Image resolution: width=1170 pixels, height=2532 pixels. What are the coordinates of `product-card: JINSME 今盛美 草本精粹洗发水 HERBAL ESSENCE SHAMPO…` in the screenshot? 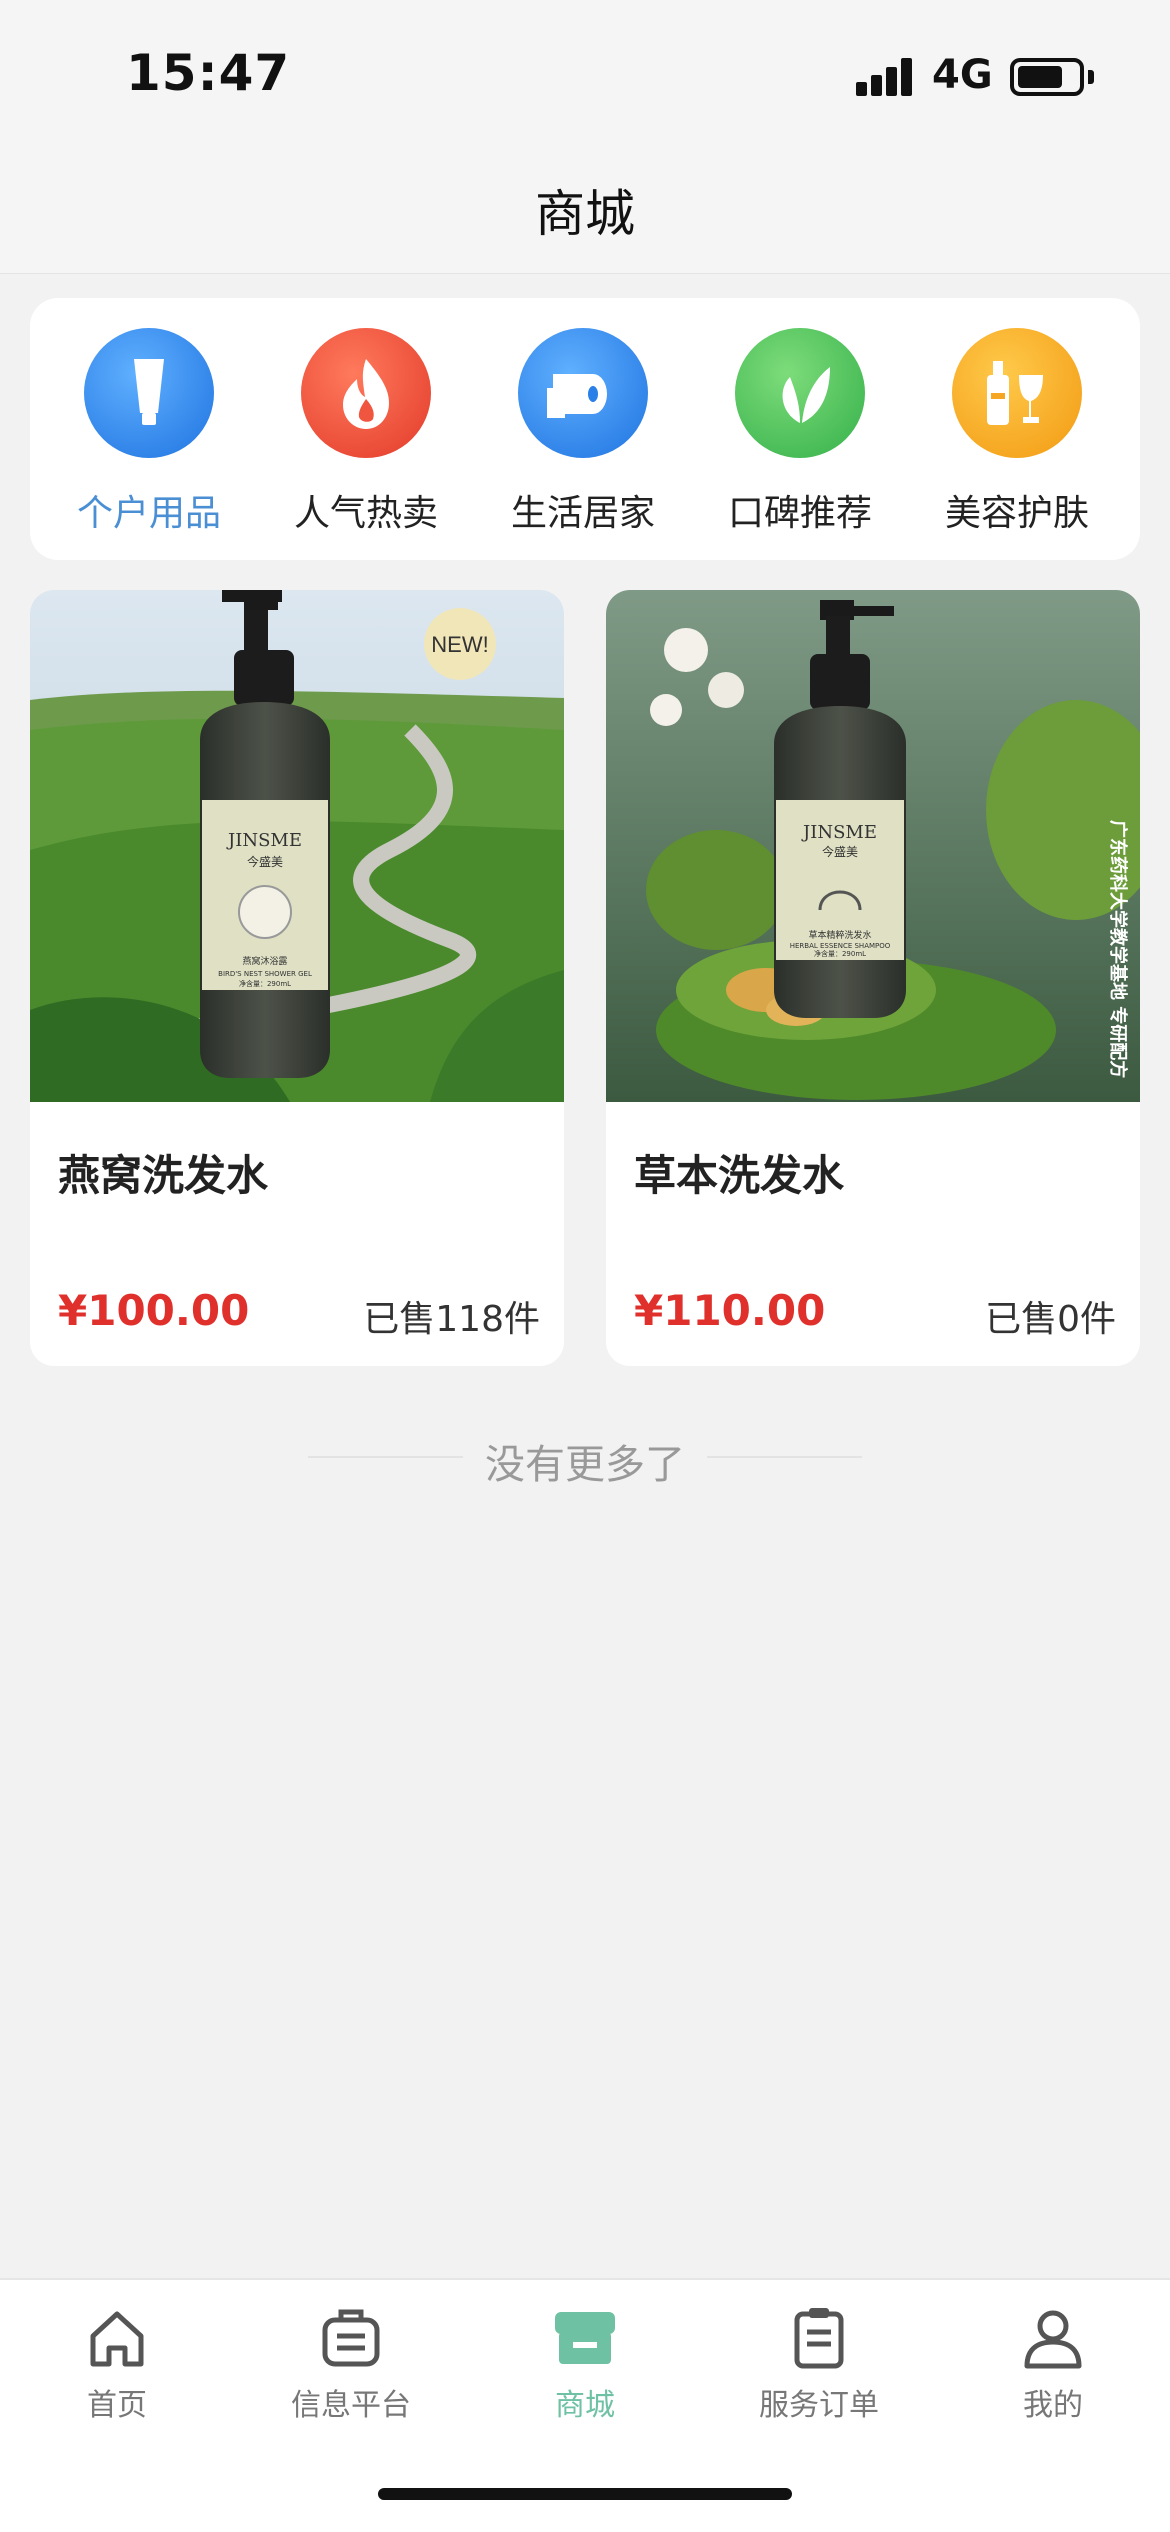 It's located at (873, 978).